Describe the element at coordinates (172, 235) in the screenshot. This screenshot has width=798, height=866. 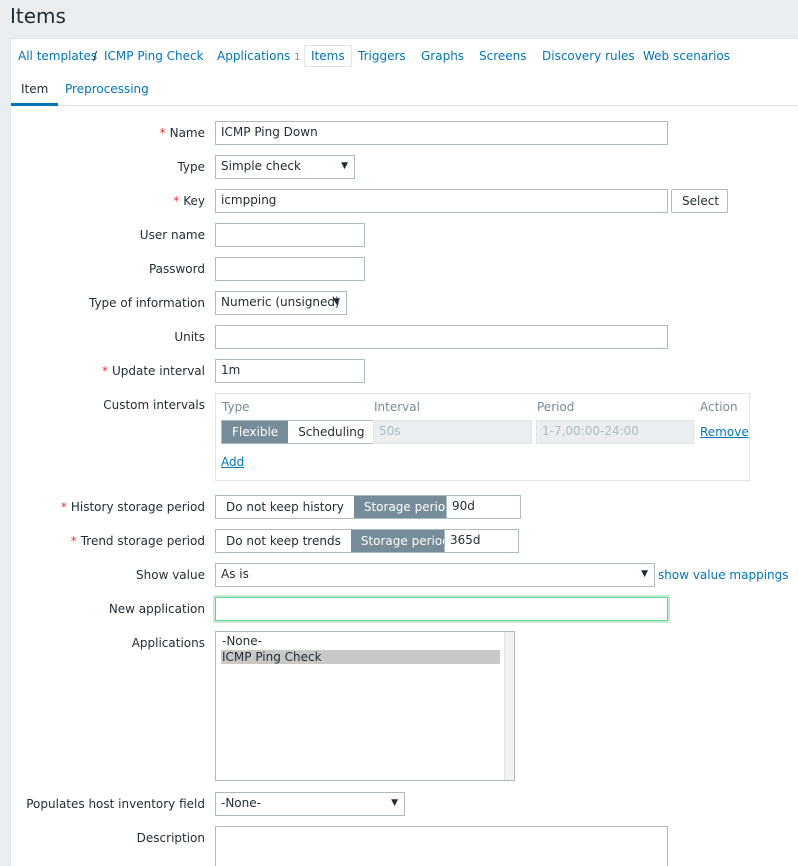
I see `user-name-label: User name` at that location.